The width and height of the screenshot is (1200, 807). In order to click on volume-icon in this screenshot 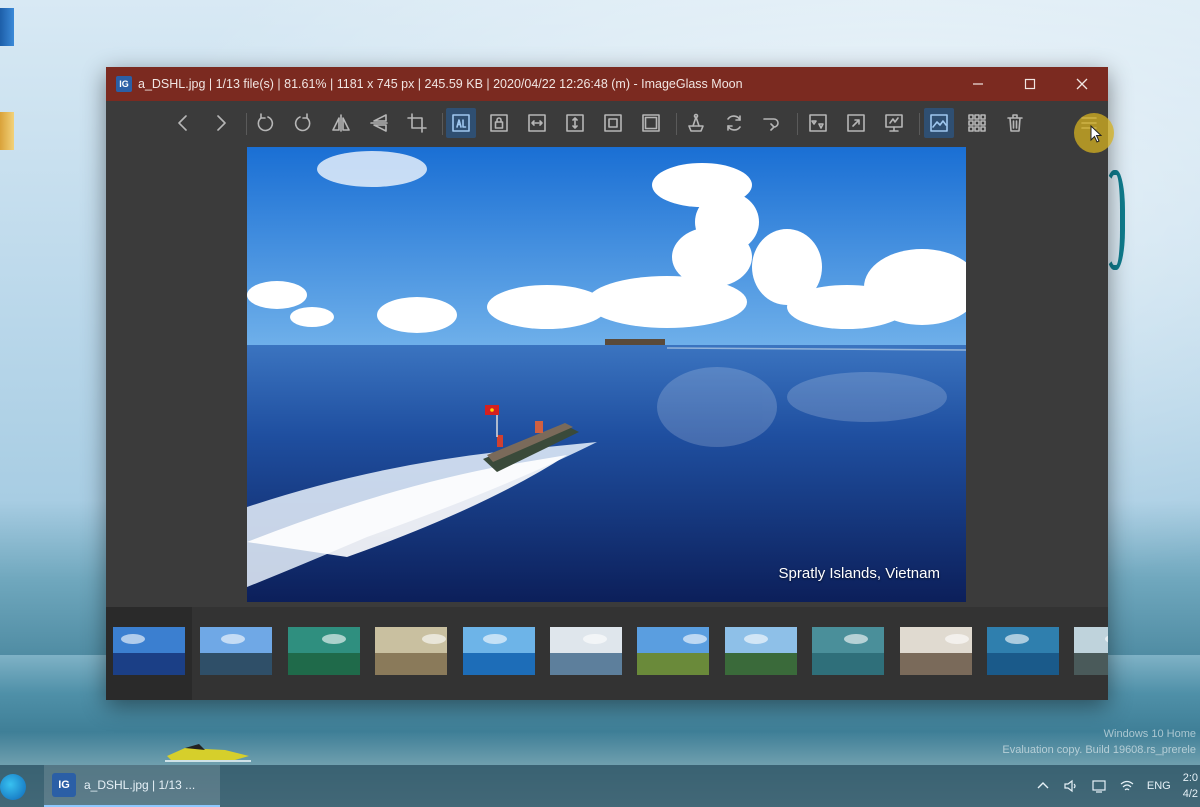, I will do `click(1071, 786)`.